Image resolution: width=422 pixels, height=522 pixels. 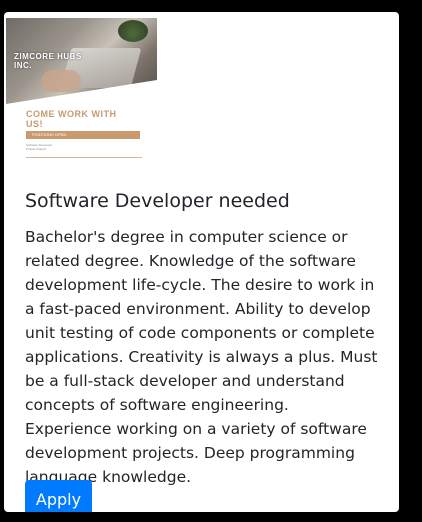 I want to click on poster-details: Software Developer Project Analyst, so click(x=39, y=147).